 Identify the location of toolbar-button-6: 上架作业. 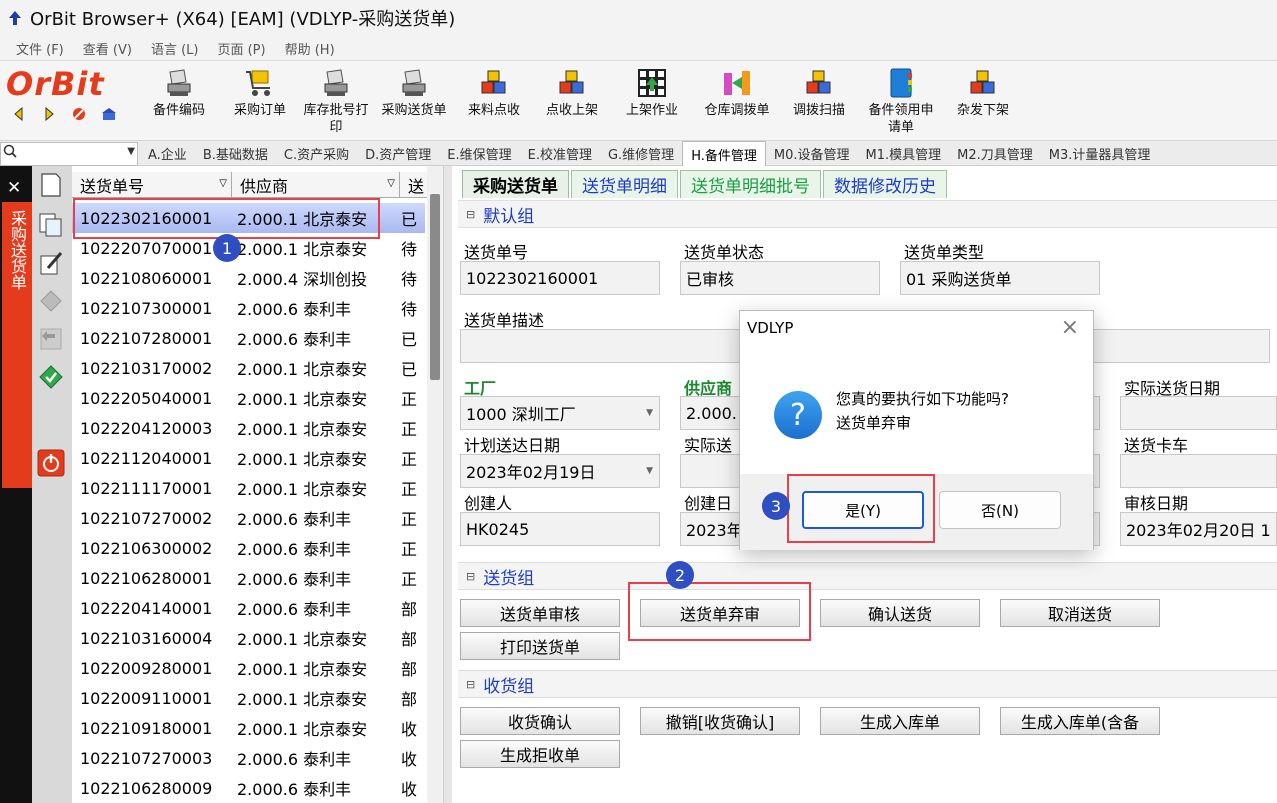
(652, 101).